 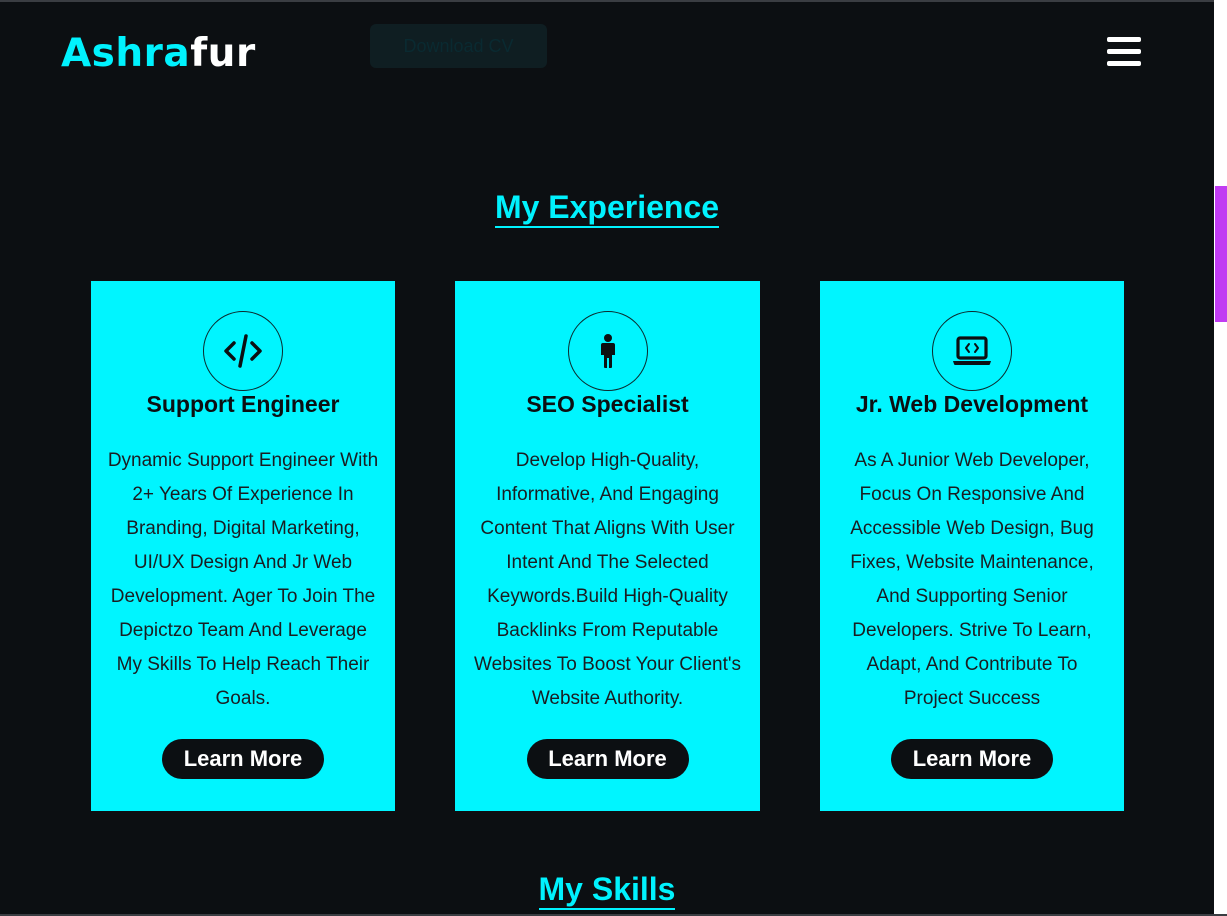 What do you see at coordinates (458, 46) in the screenshot?
I see `download-cv-button: Download CV` at bounding box center [458, 46].